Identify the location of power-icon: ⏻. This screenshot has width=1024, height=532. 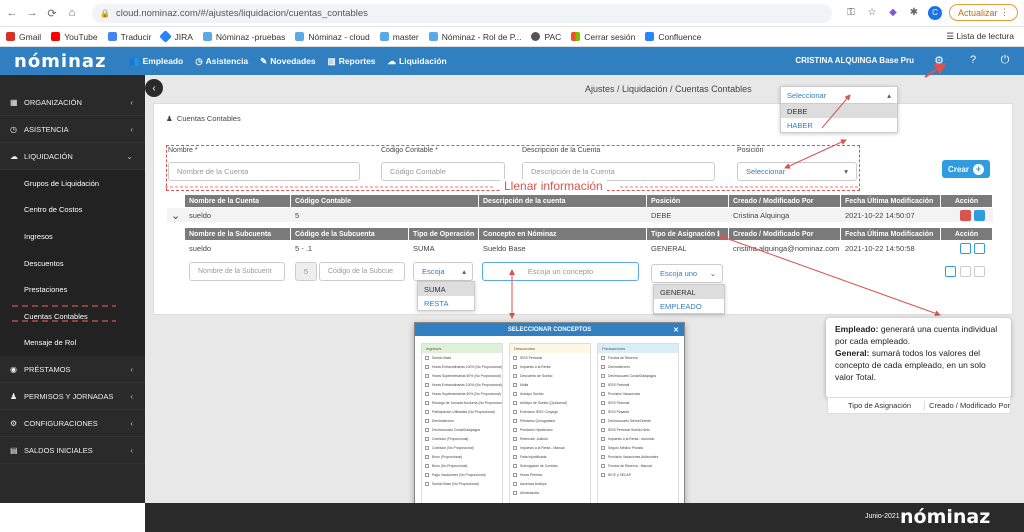
(1005, 61).